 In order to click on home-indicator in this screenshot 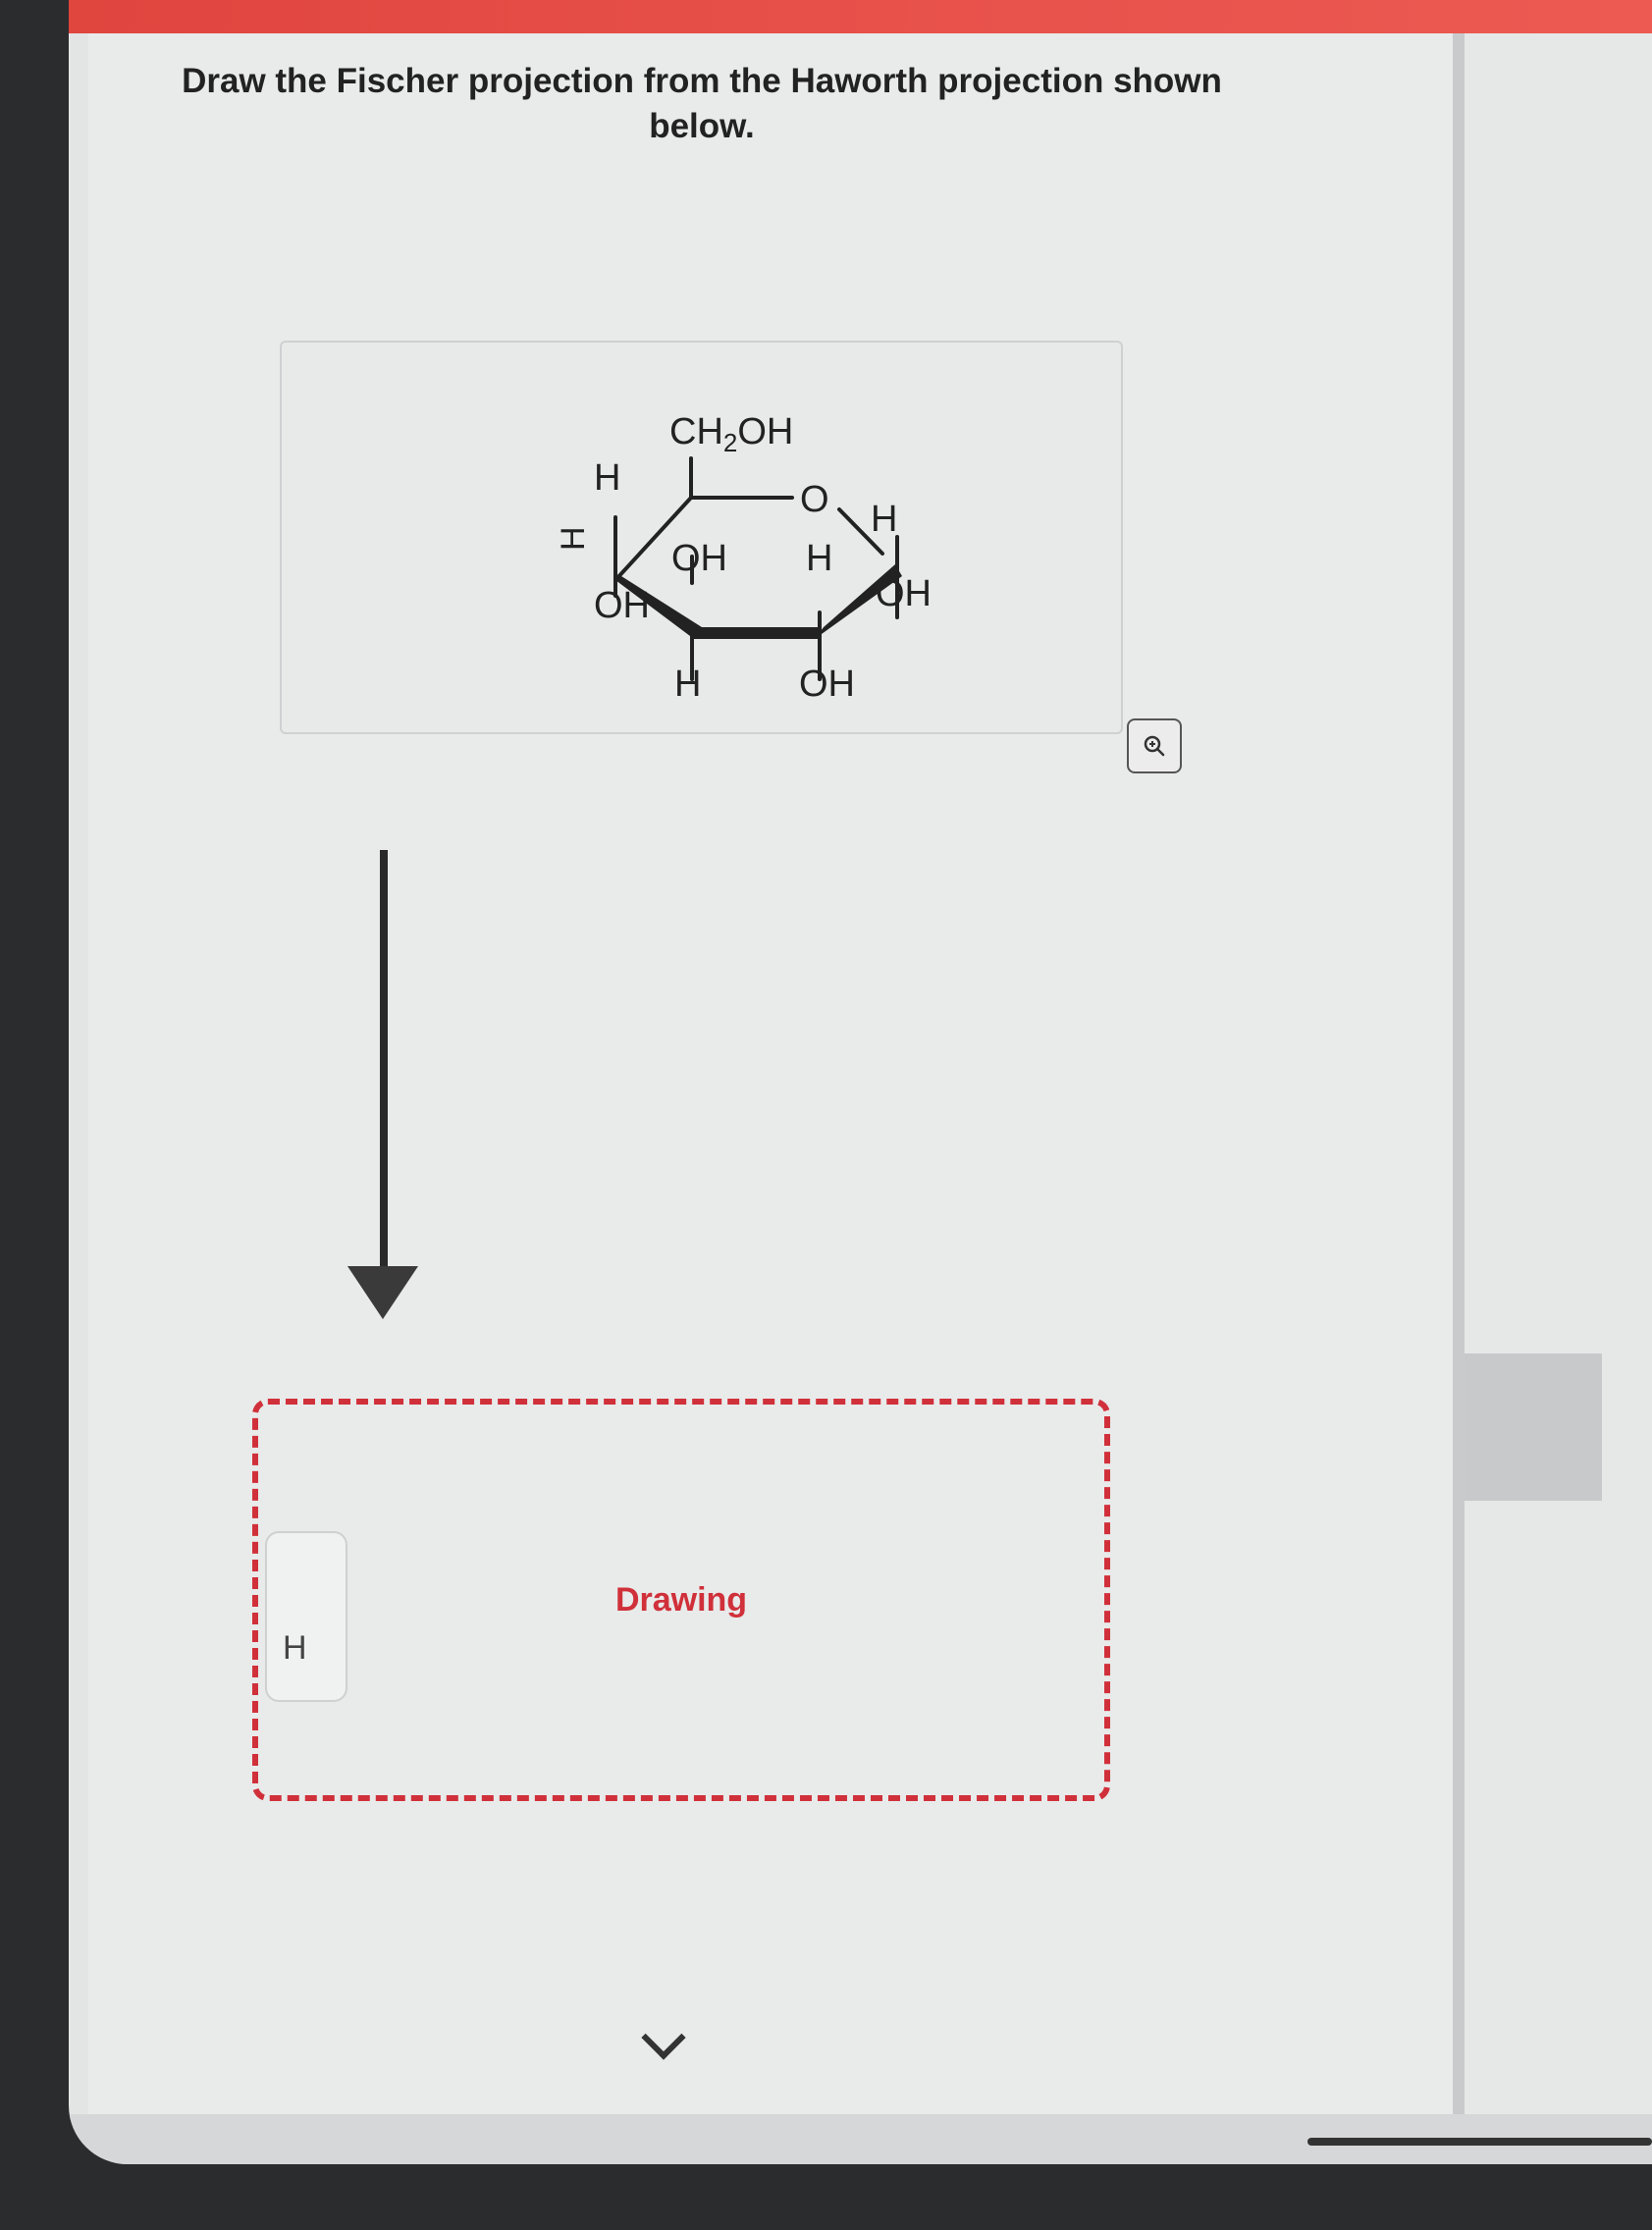, I will do `click(1479, 2142)`.